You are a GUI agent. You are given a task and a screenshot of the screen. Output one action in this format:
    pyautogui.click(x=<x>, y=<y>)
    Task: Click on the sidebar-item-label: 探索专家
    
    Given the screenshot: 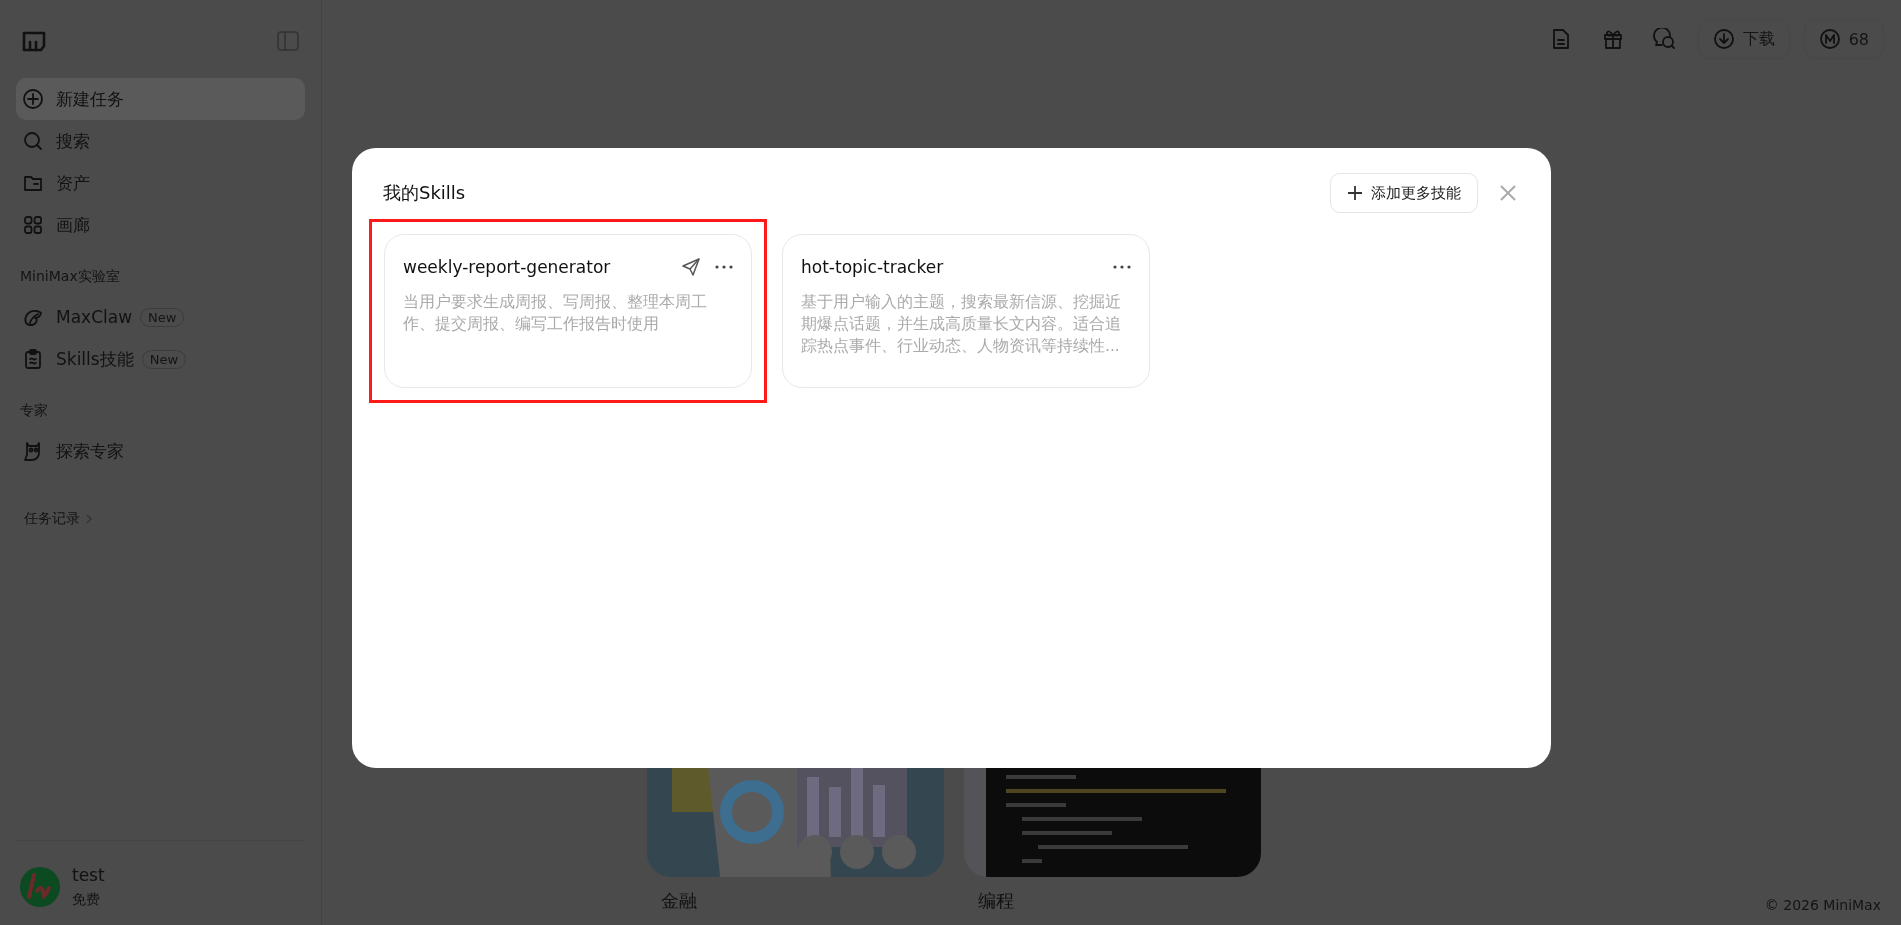 What is the action you would take?
    pyautogui.click(x=90, y=451)
    